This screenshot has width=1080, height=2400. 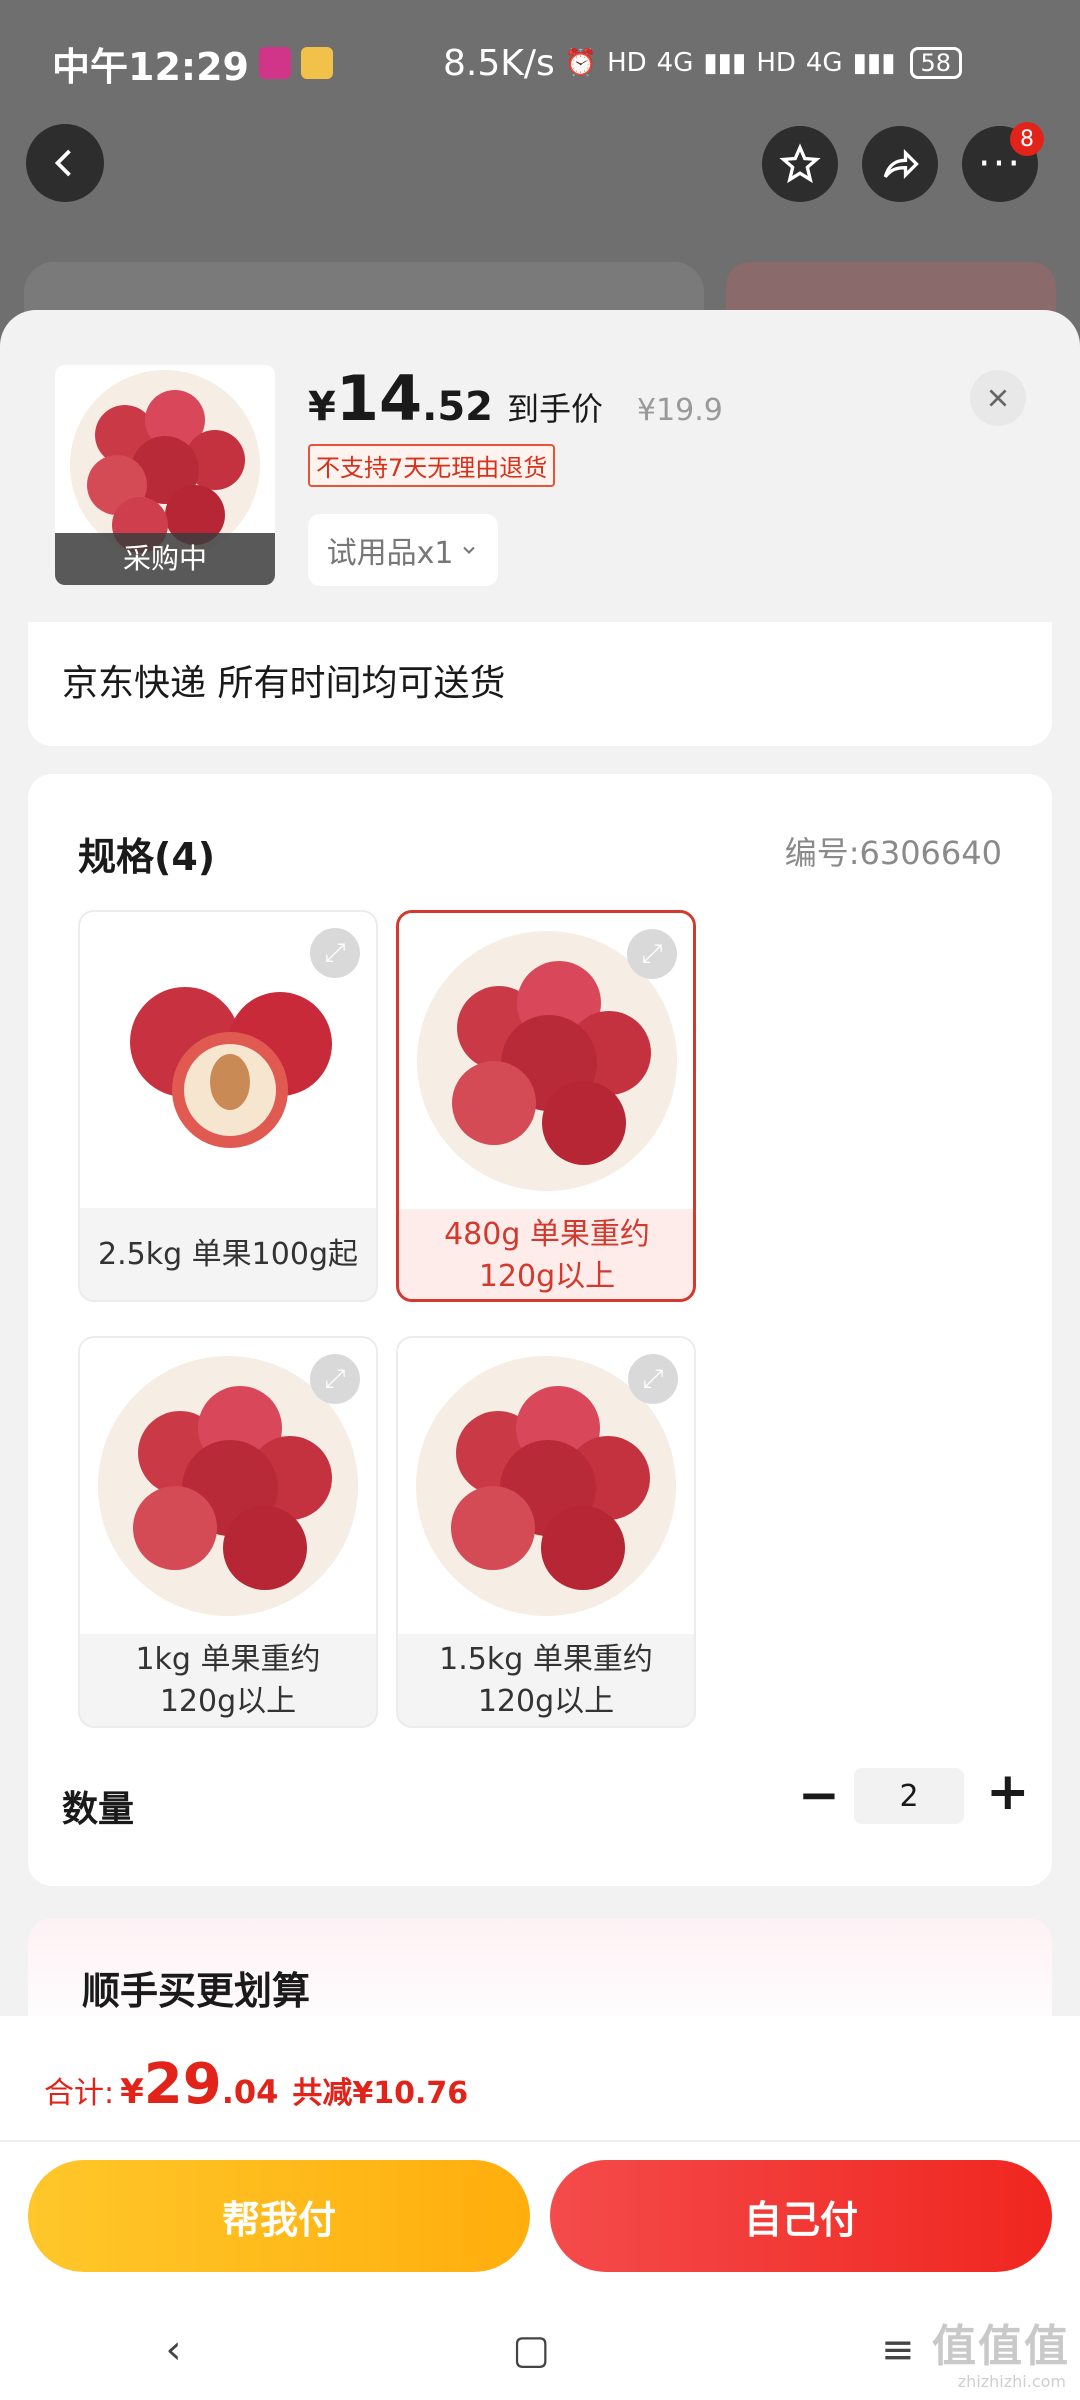 I want to click on purchasing-label: 采购中, so click(x=165, y=559).